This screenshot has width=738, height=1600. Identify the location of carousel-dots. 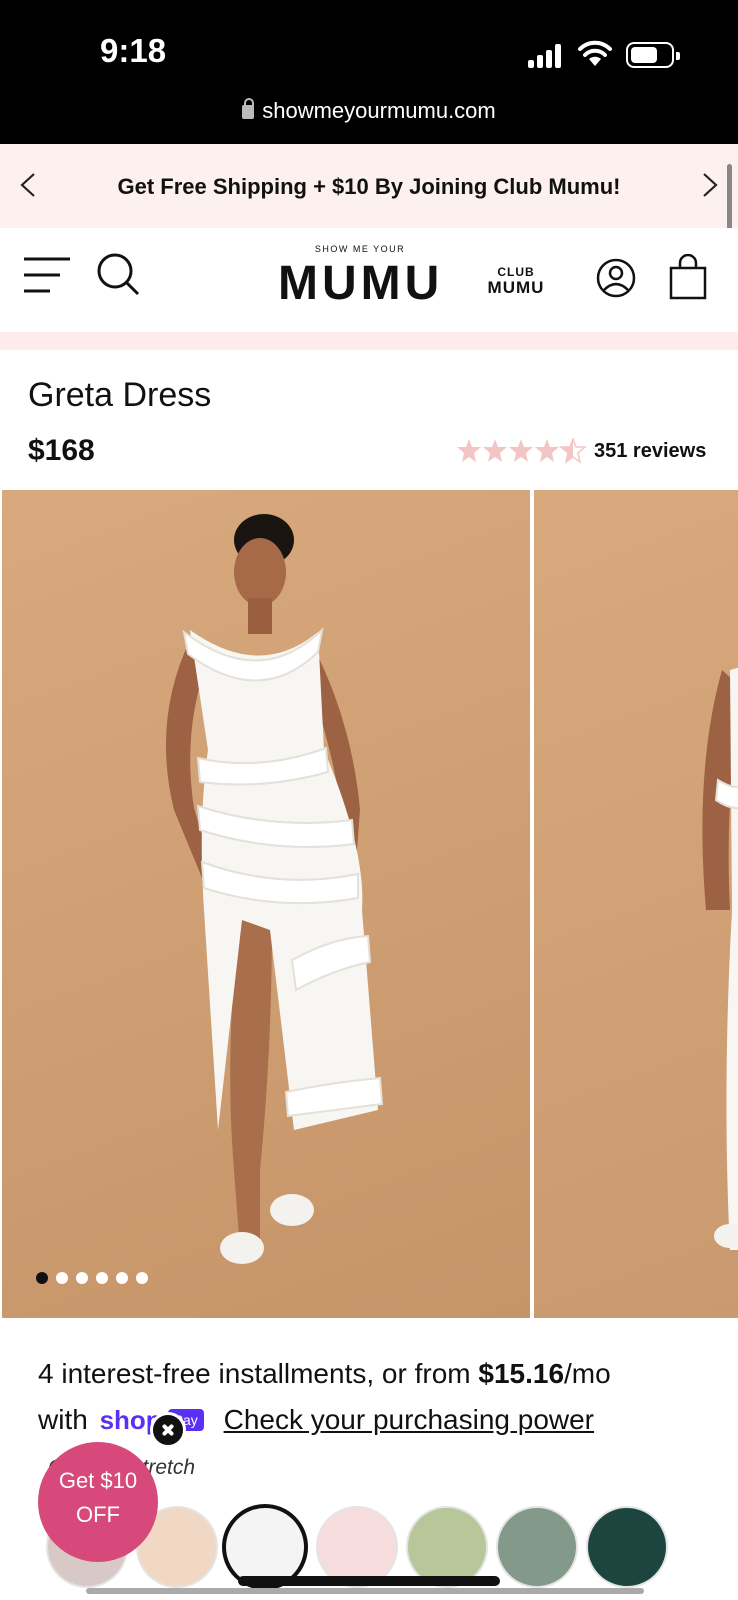
(92, 1278).